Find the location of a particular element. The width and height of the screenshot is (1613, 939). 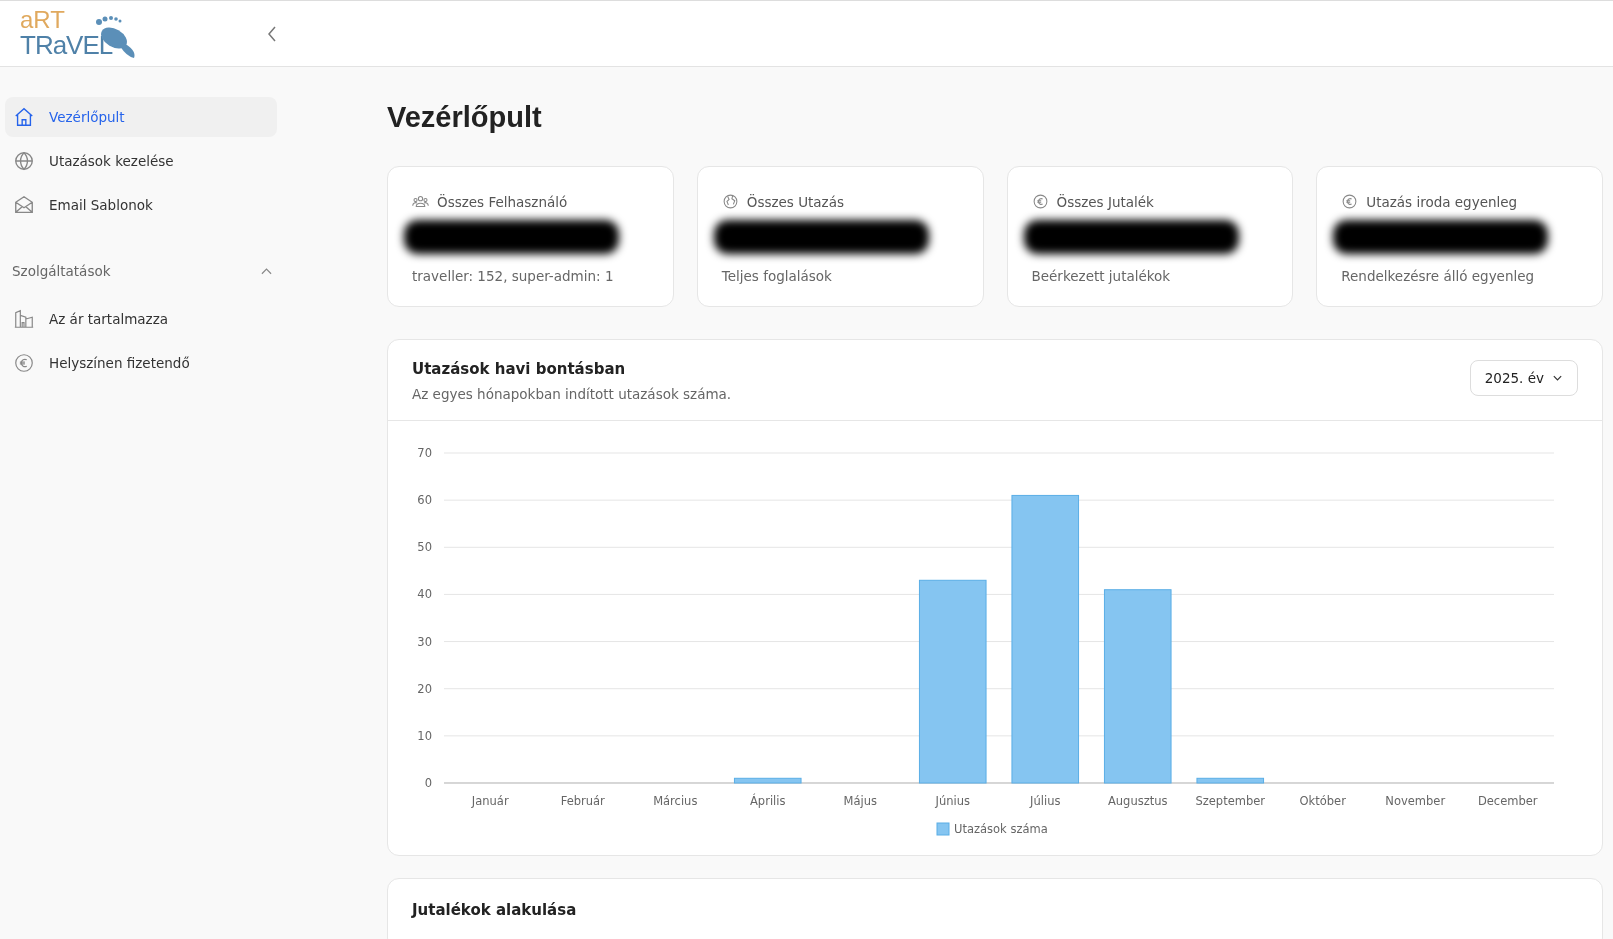

card-title: Utazások havi bontásban is located at coordinates (519, 369).